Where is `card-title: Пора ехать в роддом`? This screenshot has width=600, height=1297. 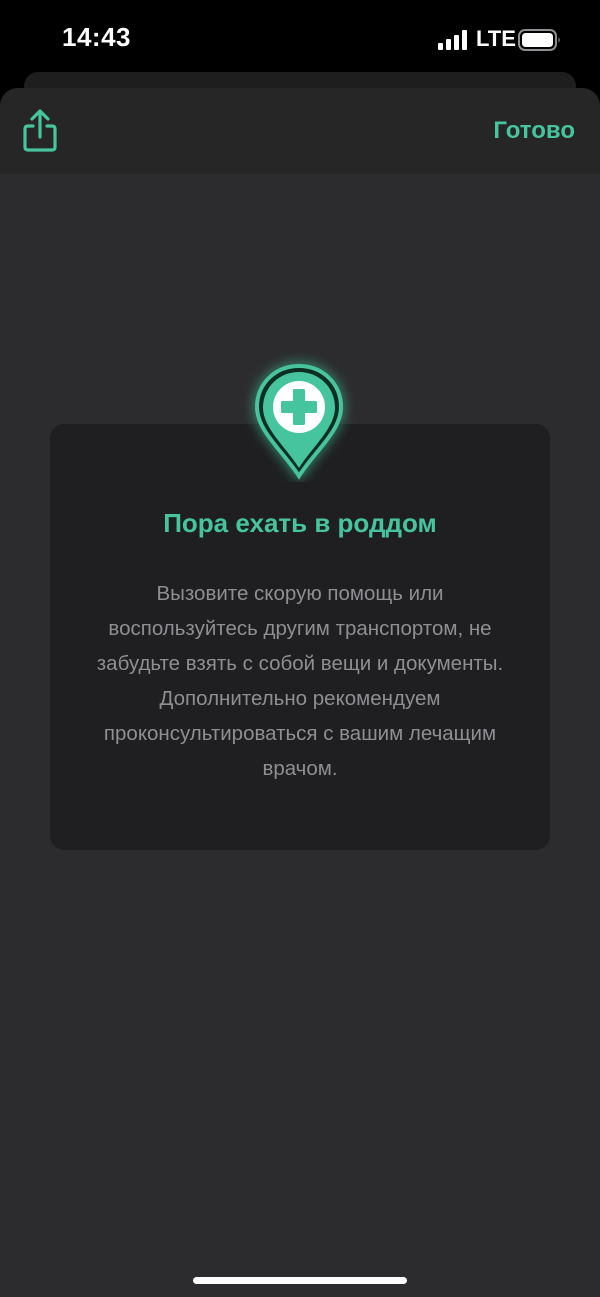
card-title: Пора ехать в роддом is located at coordinates (300, 523).